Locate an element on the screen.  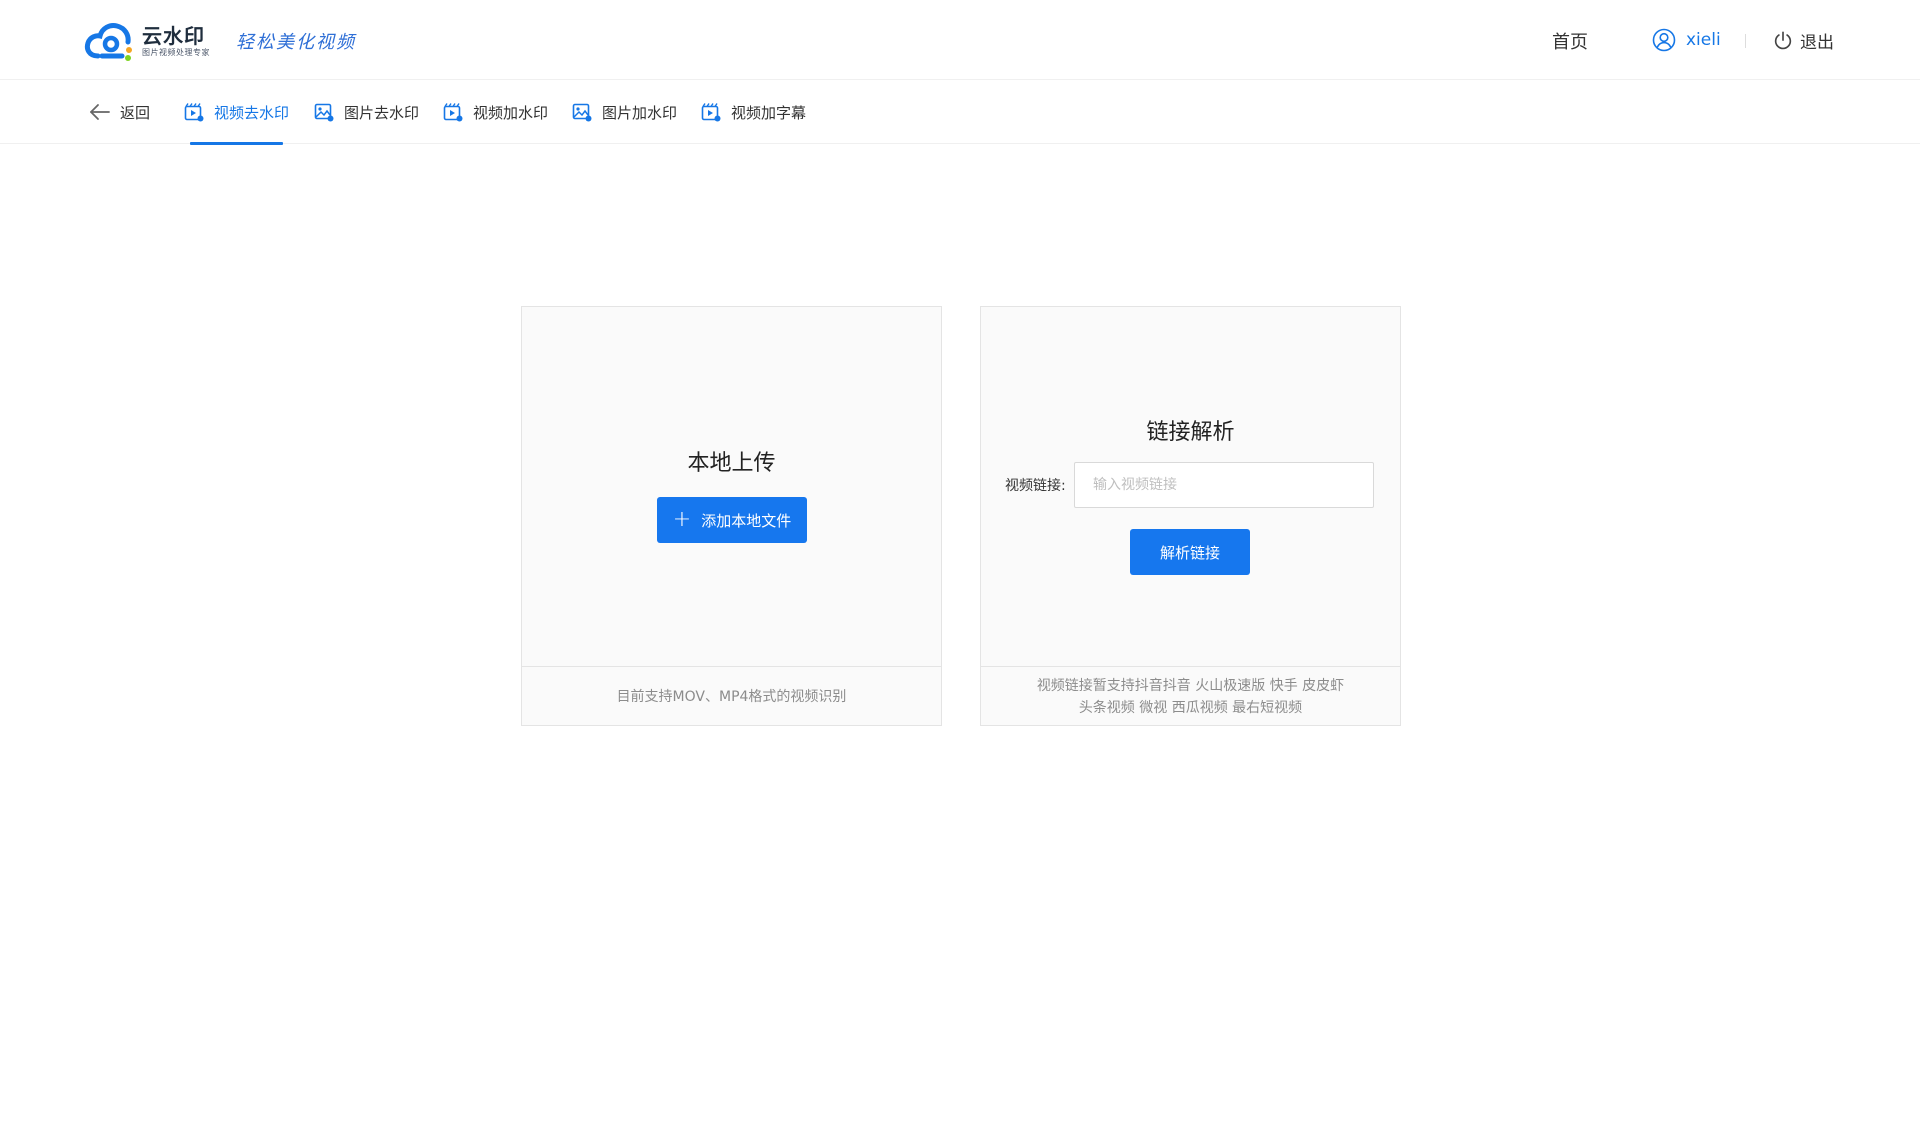
tab-image-remove-watermark: 图片去水印 is located at coordinates (366, 112).